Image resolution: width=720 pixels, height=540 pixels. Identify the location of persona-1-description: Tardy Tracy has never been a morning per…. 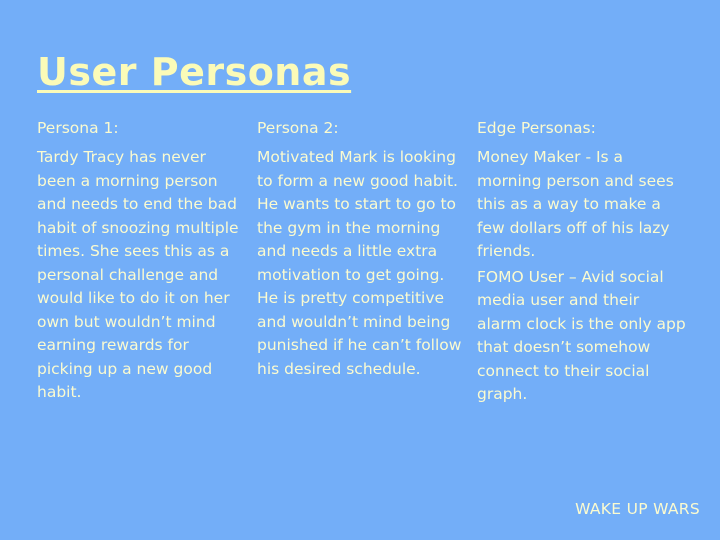
(138, 274).